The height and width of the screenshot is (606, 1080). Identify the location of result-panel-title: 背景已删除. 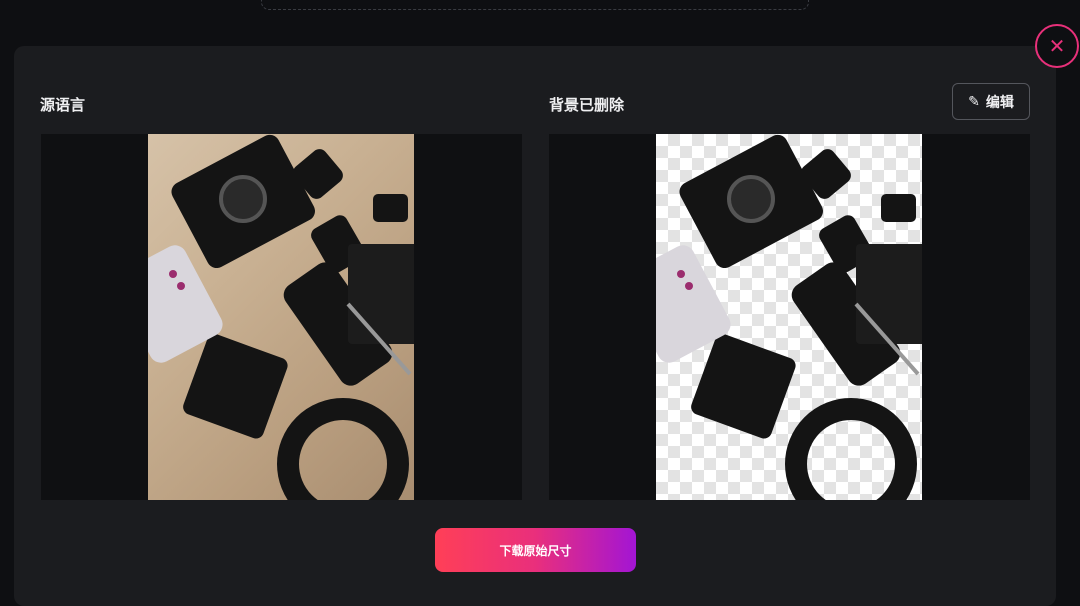
(587, 105).